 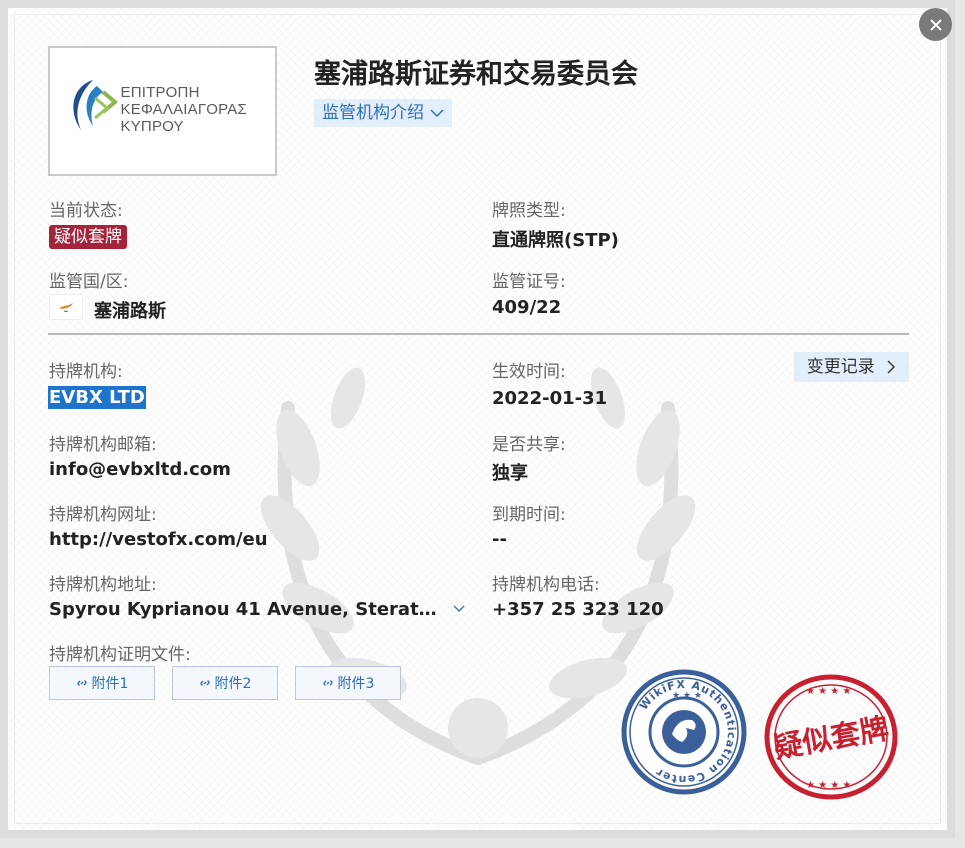 What do you see at coordinates (140, 469) in the screenshot?
I see `email-value: info@evbxltd.com` at bounding box center [140, 469].